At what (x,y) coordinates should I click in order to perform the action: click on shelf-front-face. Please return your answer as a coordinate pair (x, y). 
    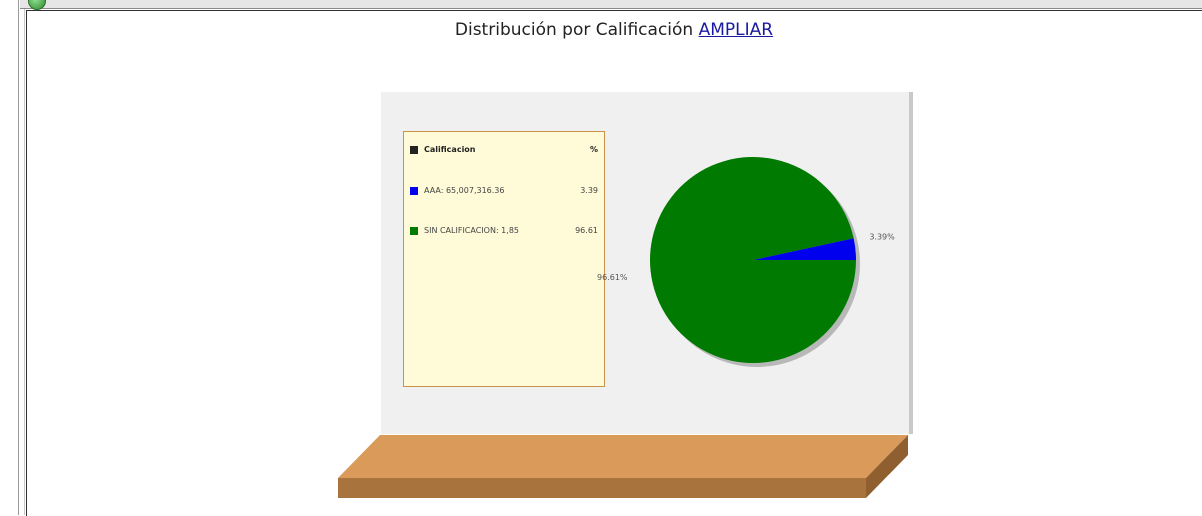
    Looking at the image, I should click on (602, 488).